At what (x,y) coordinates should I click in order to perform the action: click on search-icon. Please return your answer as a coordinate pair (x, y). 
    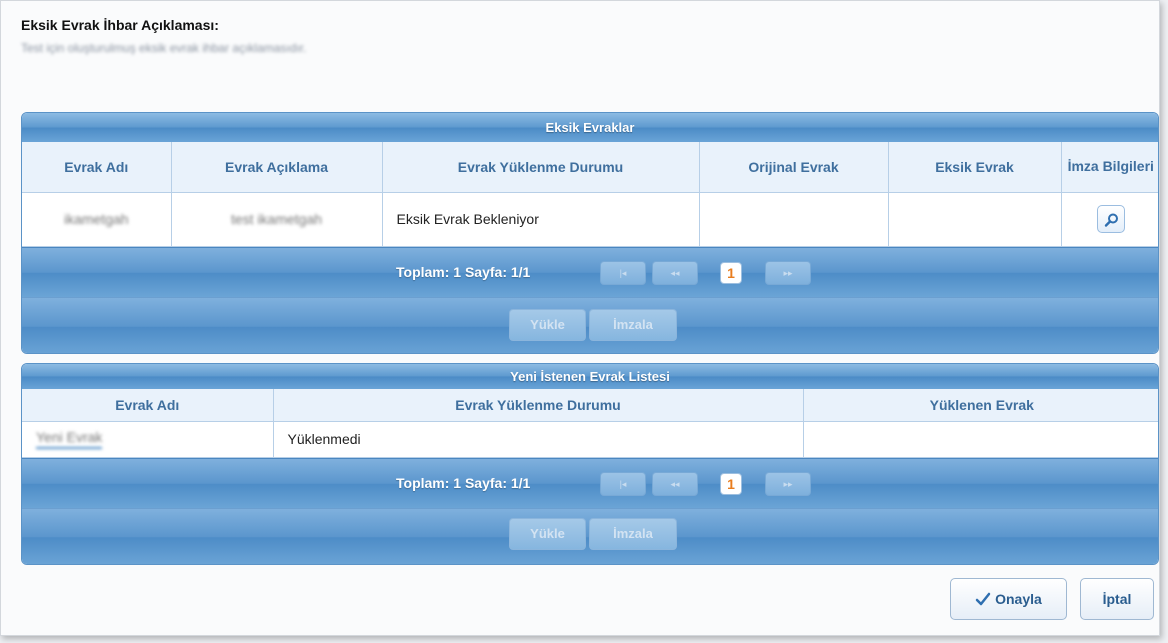
    Looking at the image, I should click on (1111, 220).